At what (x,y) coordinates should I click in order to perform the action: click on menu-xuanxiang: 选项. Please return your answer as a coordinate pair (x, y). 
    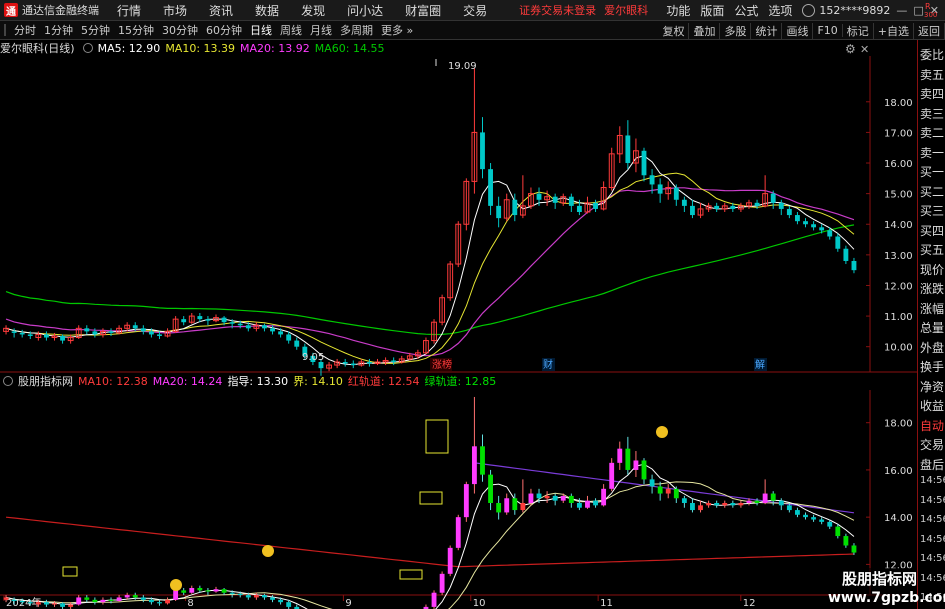
    Looking at the image, I should click on (780, 10).